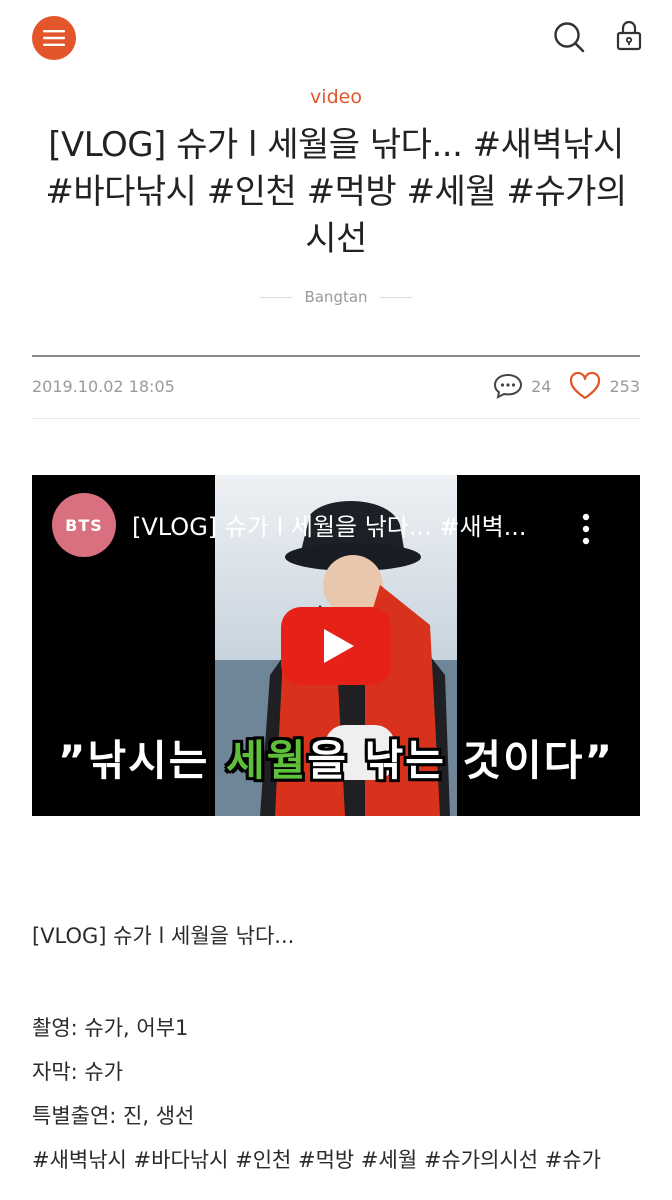  Describe the element at coordinates (461, 760) in the screenshot. I see `caption-close: 을 낚는 것이다”` at that location.